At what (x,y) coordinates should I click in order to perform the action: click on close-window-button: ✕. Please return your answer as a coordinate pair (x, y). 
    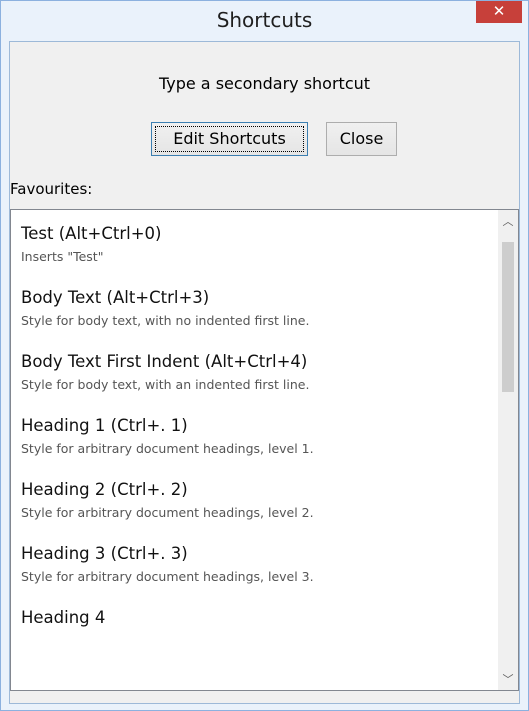
    Looking at the image, I should click on (499, 12).